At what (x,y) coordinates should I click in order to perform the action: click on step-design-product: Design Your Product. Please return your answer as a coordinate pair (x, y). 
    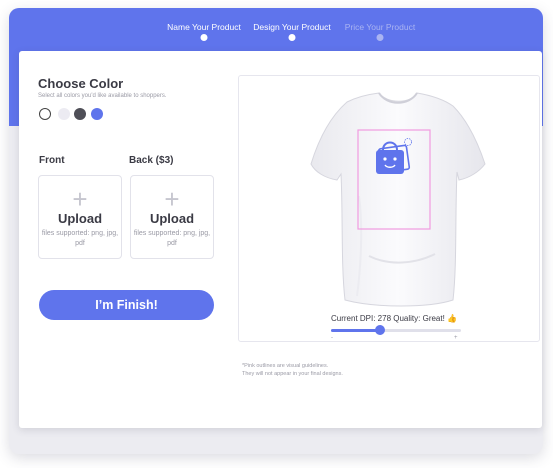
    Looking at the image, I should click on (292, 27).